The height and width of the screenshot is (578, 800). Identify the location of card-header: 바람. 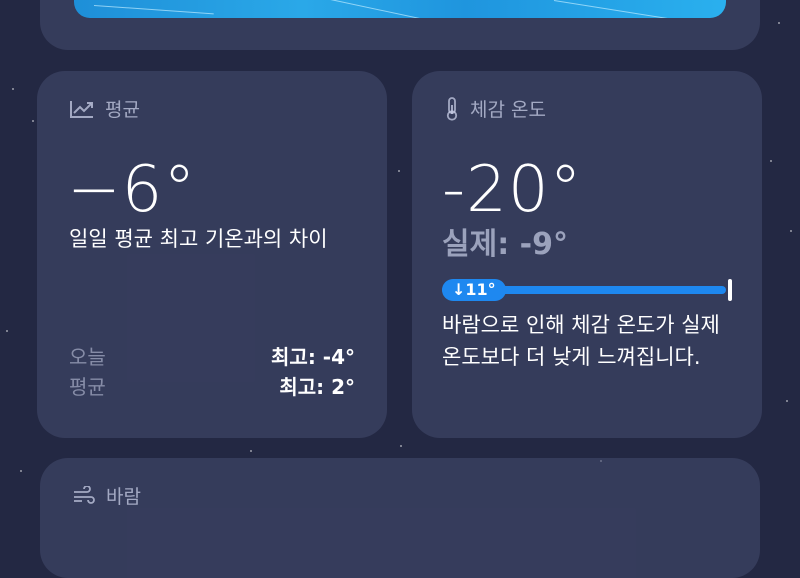
(106, 495).